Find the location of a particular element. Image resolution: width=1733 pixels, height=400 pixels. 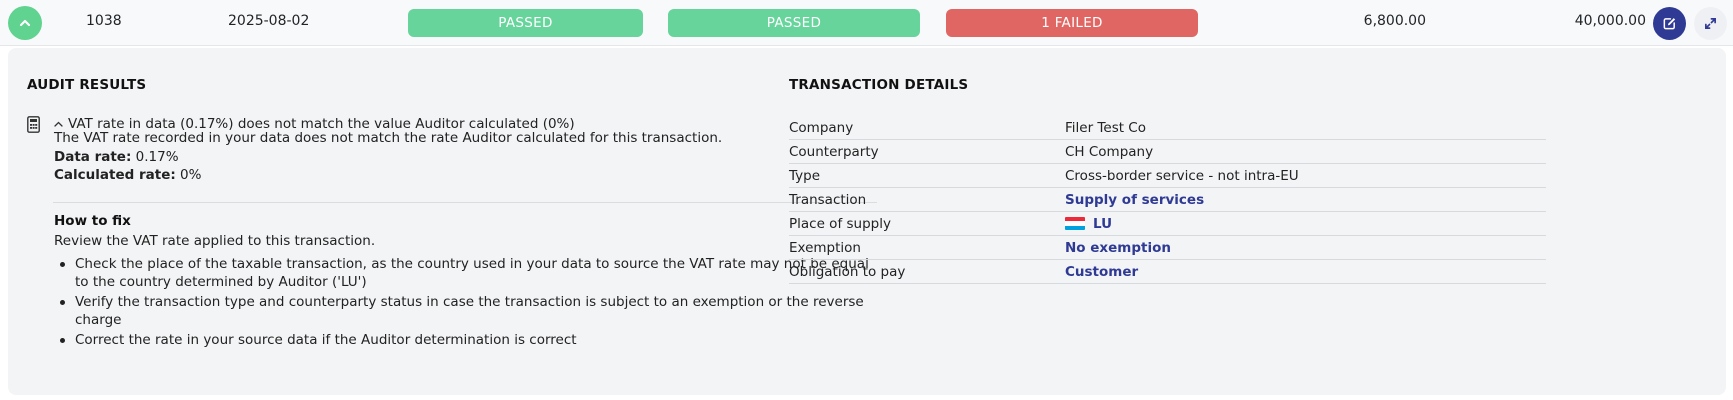

detail-row-transaction: Transaction Supply of services is located at coordinates (1167, 200).